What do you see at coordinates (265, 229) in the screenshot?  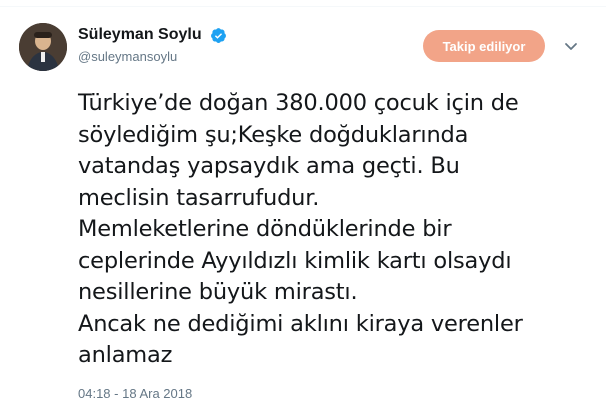 I see `tweet-line: Memleketlerine döndüklerinde bir` at bounding box center [265, 229].